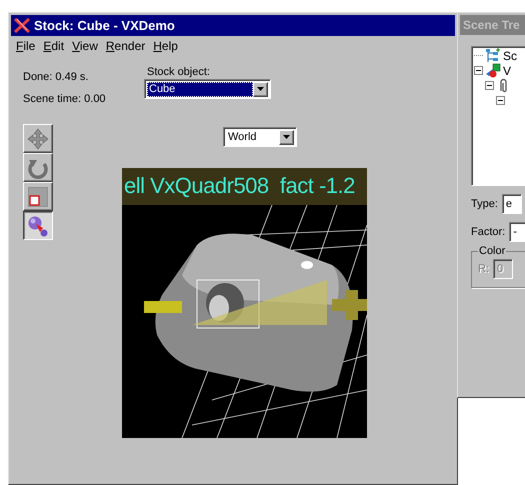 Image resolution: width=525 pixels, height=485 pixels. Describe the element at coordinates (483, 269) in the screenshot. I see `r-channel-label: R:` at that location.